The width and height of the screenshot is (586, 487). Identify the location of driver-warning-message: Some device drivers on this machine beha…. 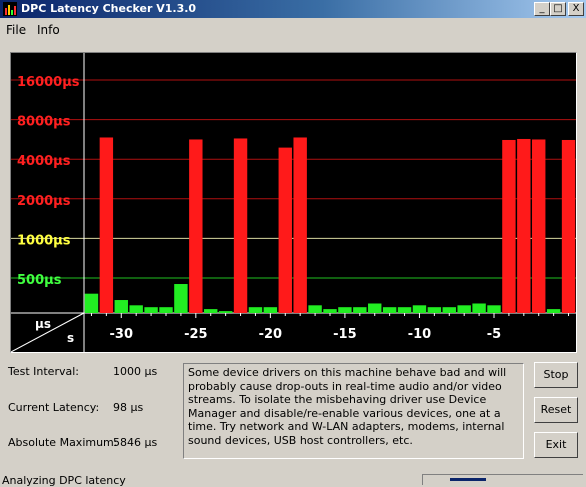
(353, 411).